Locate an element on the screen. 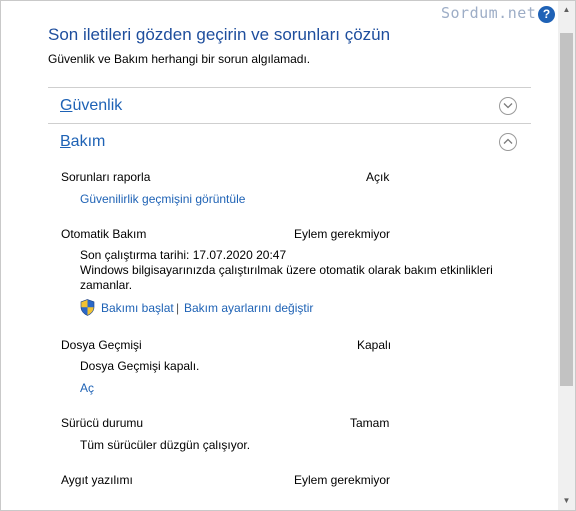 This screenshot has width=576, height=511. file-history-detail: Dosya Geçmişi kapalı. is located at coordinates (140, 366).